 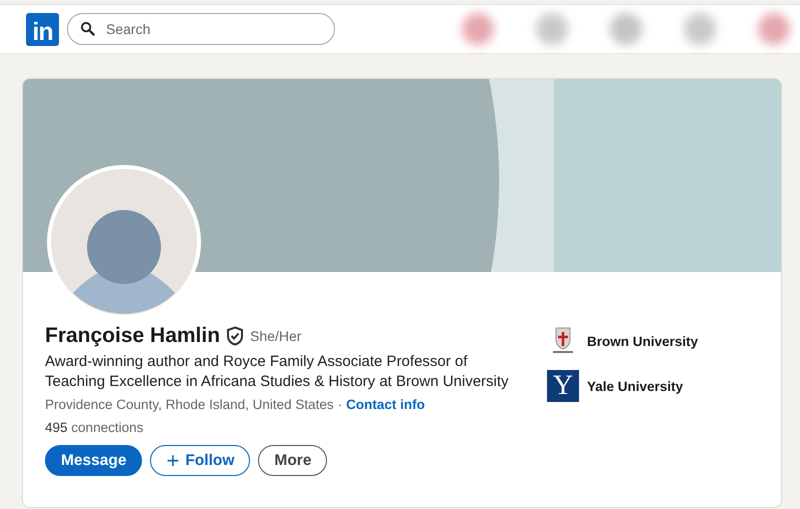 What do you see at coordinates (277, 372) in the screenshot?
I see `headline: Award-winning author and Royce Family Associate Professor of Teaching Excellence in Africana Studies & History at Brown University` at bounding box center [277, 372].